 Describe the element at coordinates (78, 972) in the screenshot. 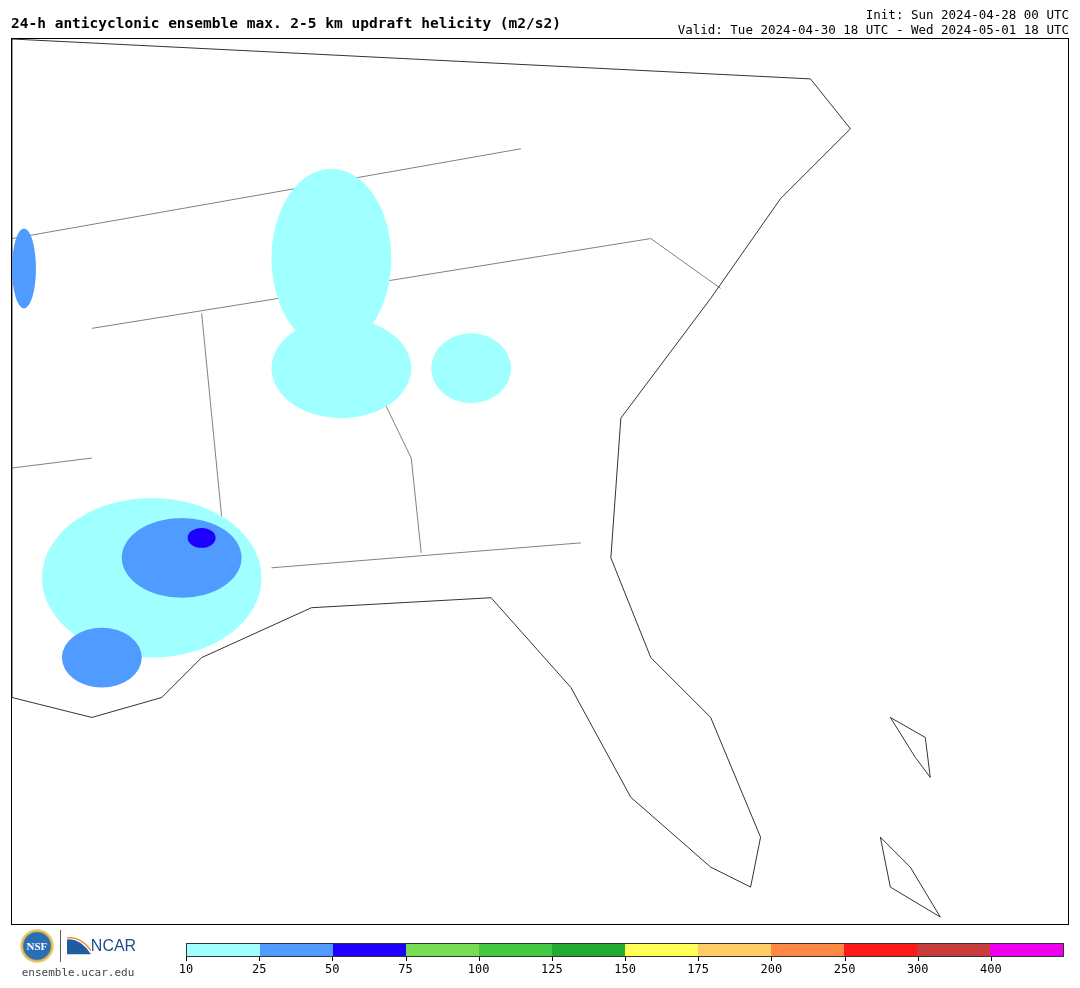

I see `website-url: ensemble.ucar.edu` at that location.